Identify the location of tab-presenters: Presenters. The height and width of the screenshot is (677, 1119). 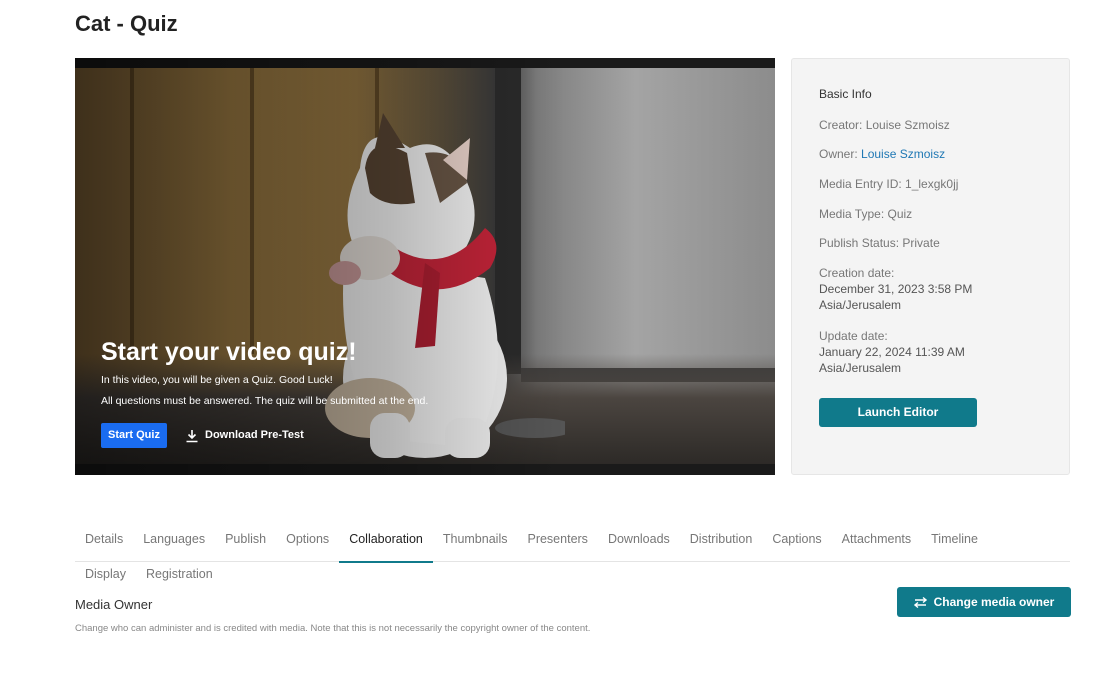
(557, 545).